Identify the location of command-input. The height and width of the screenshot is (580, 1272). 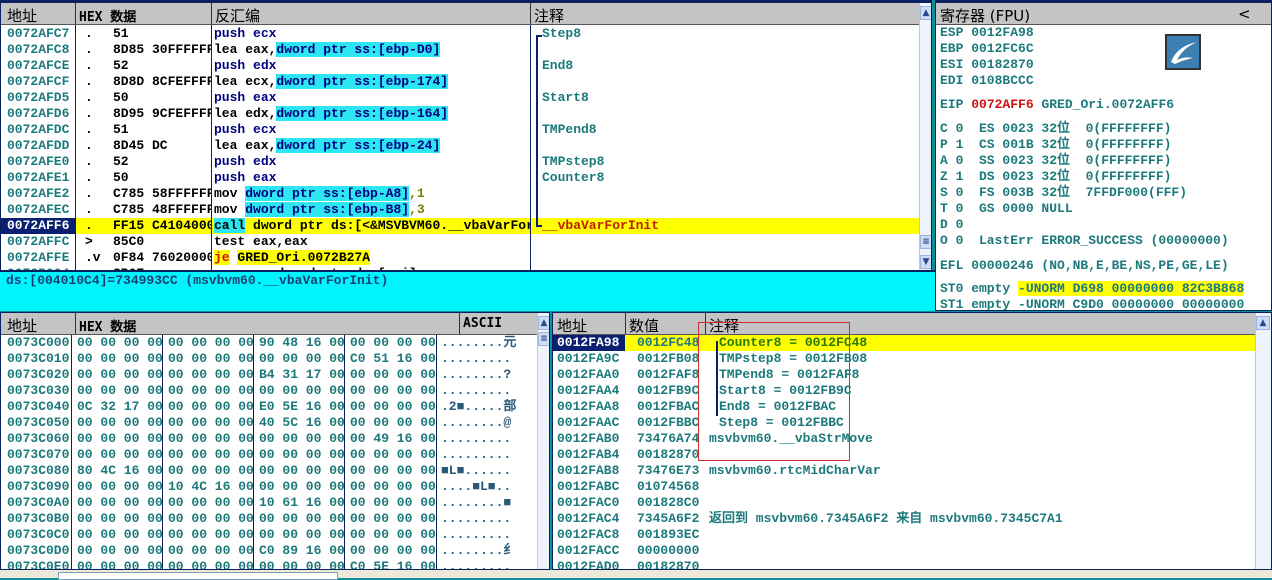
(198, 576).